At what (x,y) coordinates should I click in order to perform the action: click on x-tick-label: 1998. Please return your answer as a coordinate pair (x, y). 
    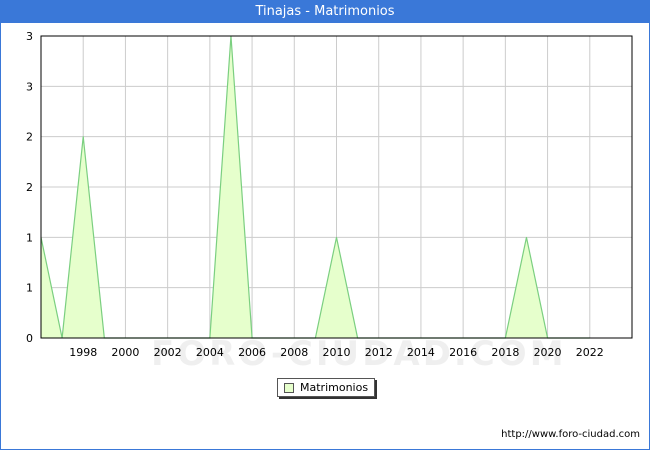
    Looking at the image, I should click on (83, 352).